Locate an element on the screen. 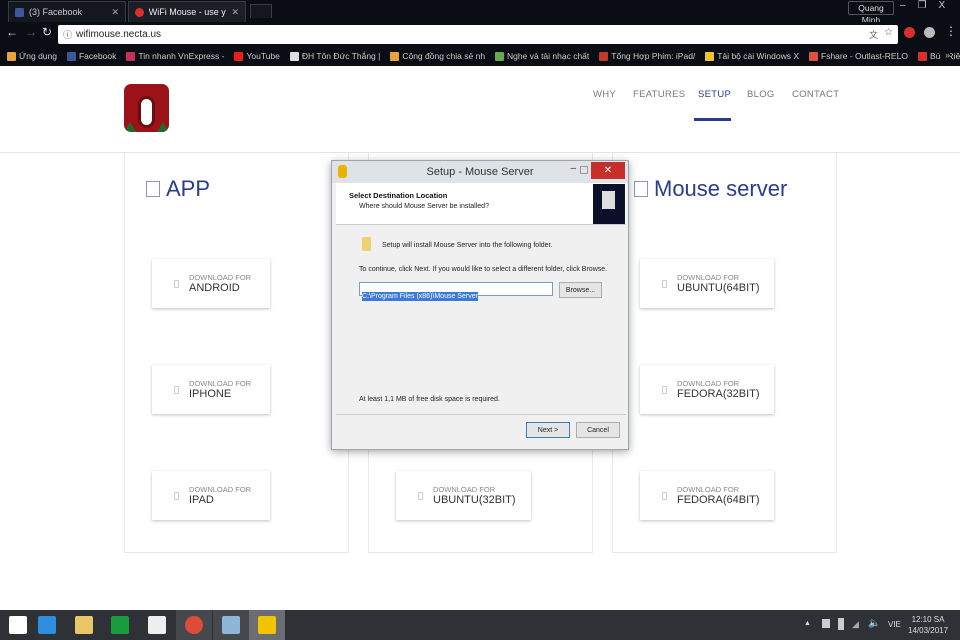  bookmark-label: Cộng đồng chia sẻ nh is located at coordinates (444, 56).